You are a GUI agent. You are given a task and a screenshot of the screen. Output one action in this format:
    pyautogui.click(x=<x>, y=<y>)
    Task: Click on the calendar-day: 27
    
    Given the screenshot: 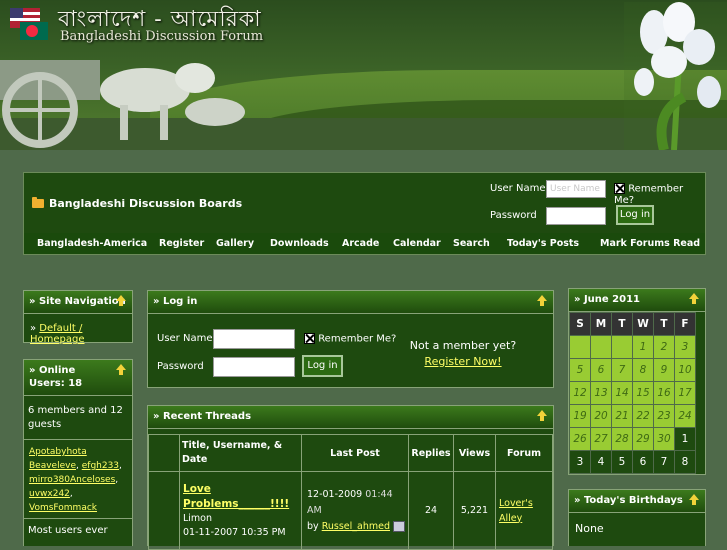 What is the action you would take?
    pyautogui.click(x=601, y=439)
    